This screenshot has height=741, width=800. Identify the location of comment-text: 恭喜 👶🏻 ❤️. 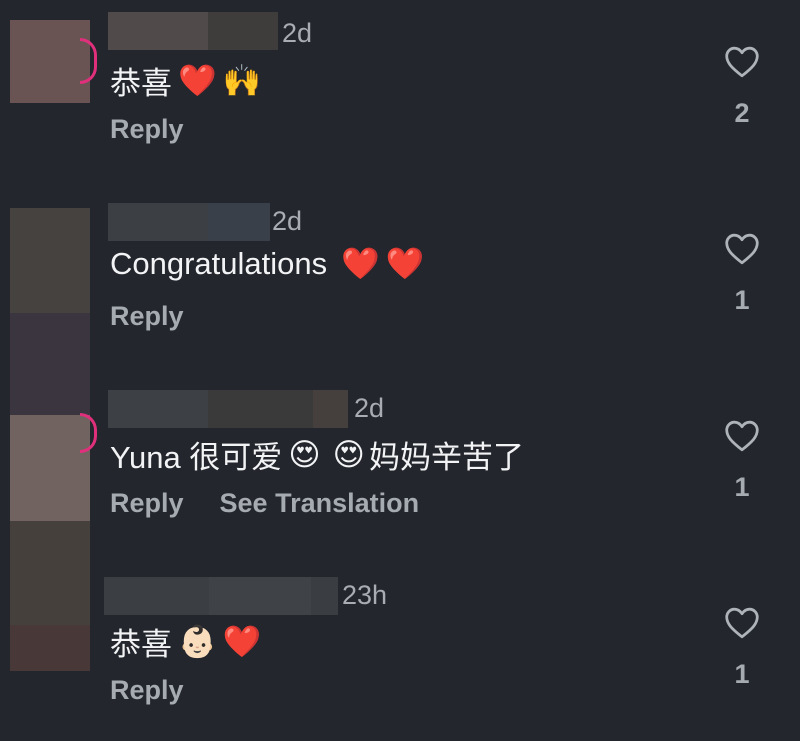
(186, 643).